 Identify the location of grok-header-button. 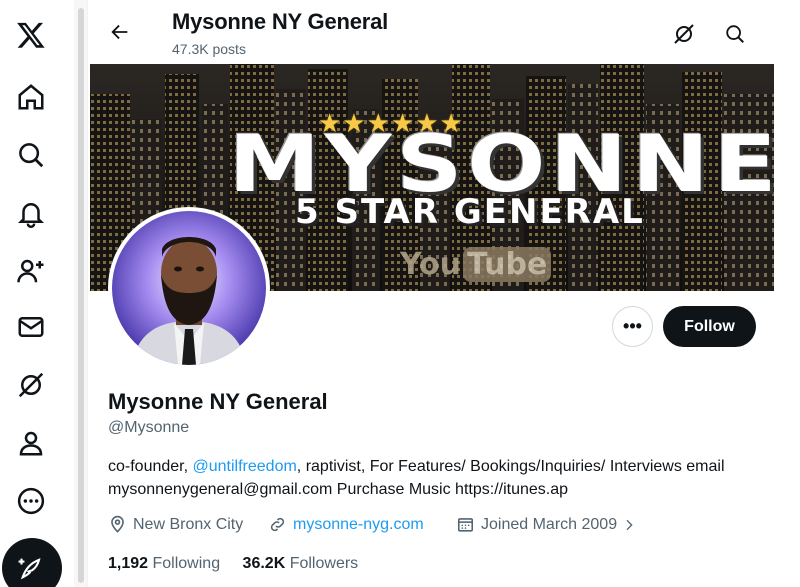
(684, 34).